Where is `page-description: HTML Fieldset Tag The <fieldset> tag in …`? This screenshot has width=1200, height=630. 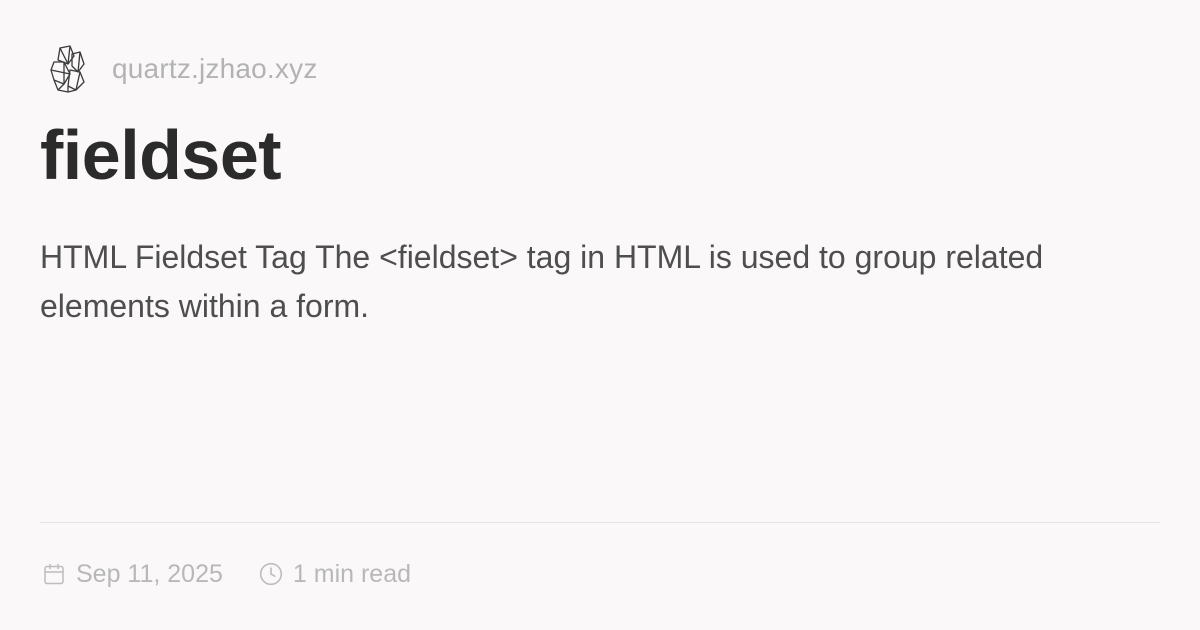
page-description: HTML Fieldset Tag The <fieldset> tag in … is located at coordinates (542, 281).